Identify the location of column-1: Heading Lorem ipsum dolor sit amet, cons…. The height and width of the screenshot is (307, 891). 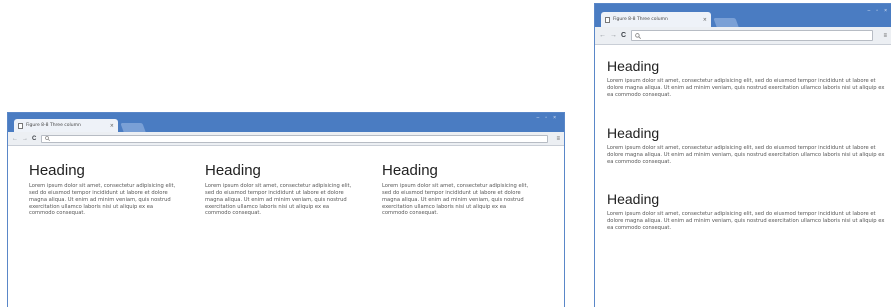
(103, 190).